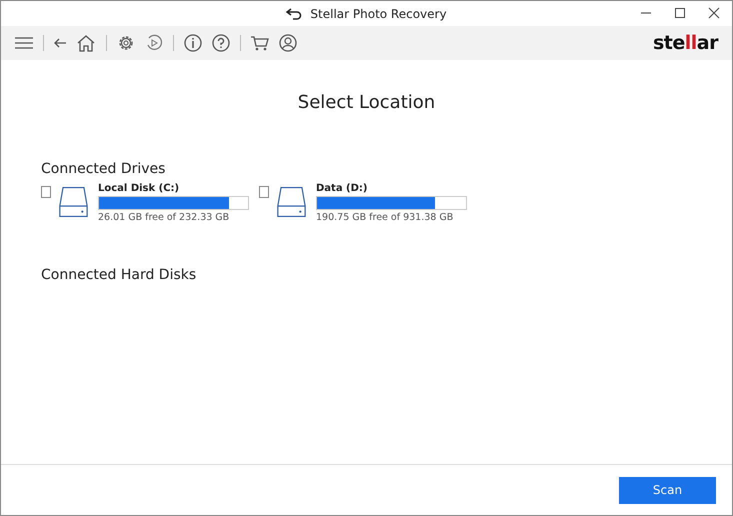 The height and width of the screenshot is (516, 733). Describe the element at coordinates (126, 43) in the screenshot. I see `settings-icon` at that location.